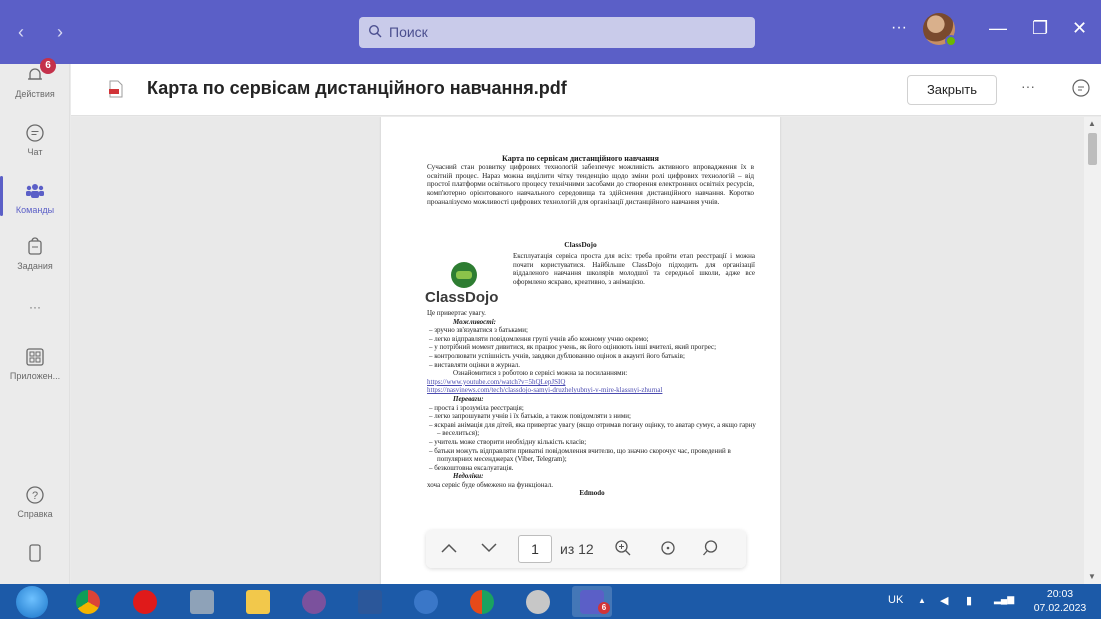 The height and width of the screenshot is (619, 1101). What do you see at coordinates (426, 601) in the screenshot?
I see `search-app-icon` at bounding box center [426, 601].